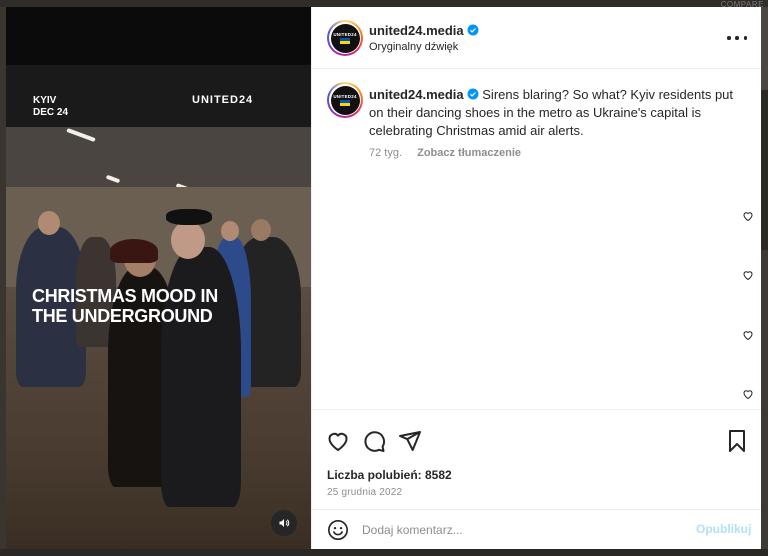 The width and height of the screenshot is (768, 556). I want to click on sound-toggle-button, so click(284, 523).